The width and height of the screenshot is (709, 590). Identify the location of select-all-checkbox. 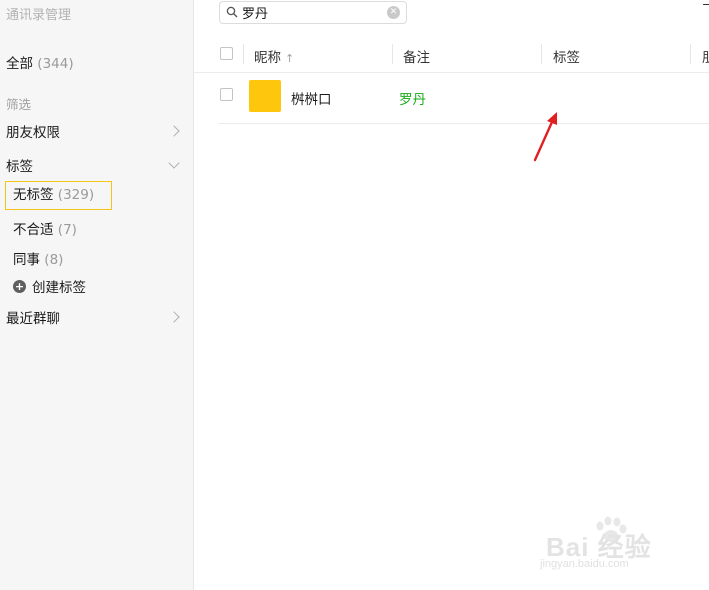
(226, 53).